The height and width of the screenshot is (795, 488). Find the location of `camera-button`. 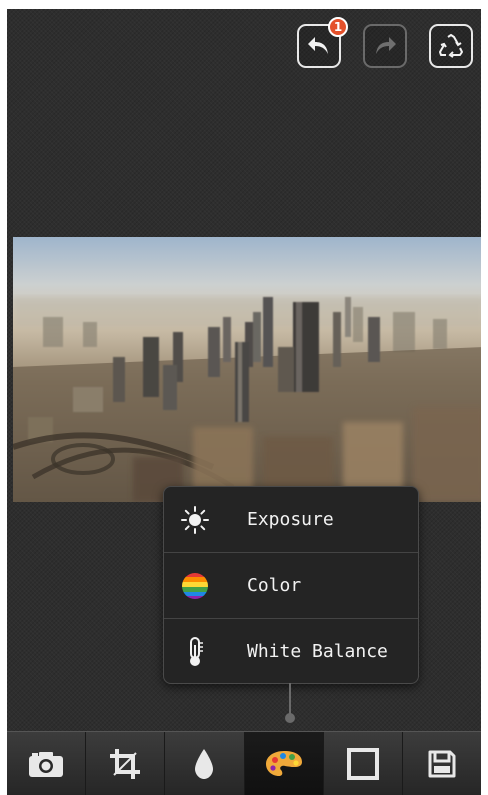

camera-button is located at coordinates (47, 763).